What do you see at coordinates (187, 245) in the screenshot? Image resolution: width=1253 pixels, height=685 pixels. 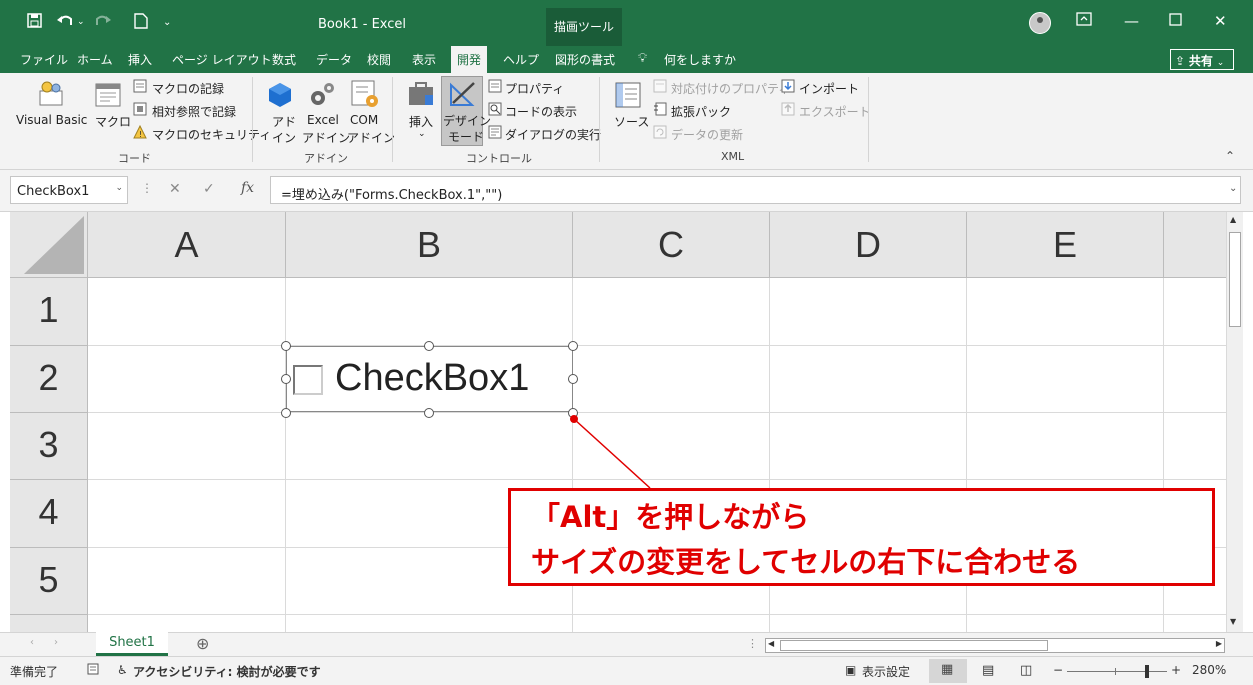 I see `column-header-a: A` at bounding box center [187, 245].